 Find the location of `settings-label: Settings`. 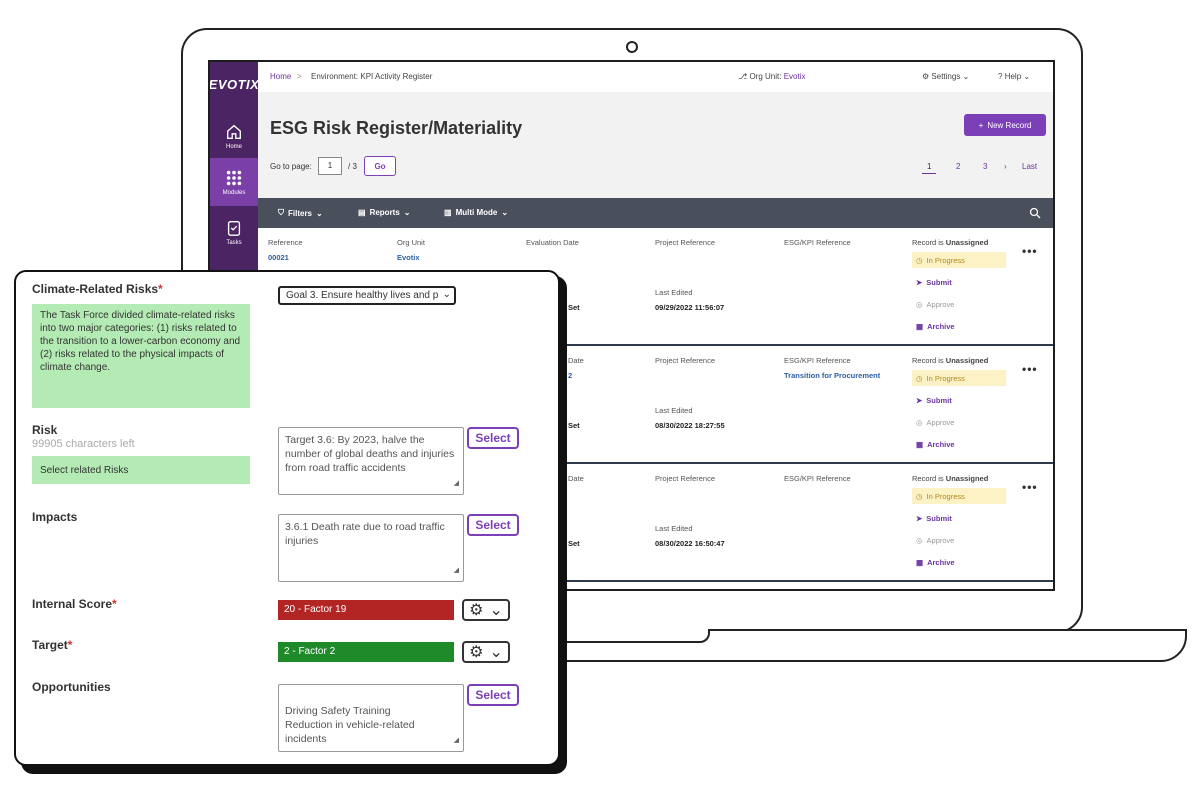

settings-label: Settings is located at coordinates (946, 76).